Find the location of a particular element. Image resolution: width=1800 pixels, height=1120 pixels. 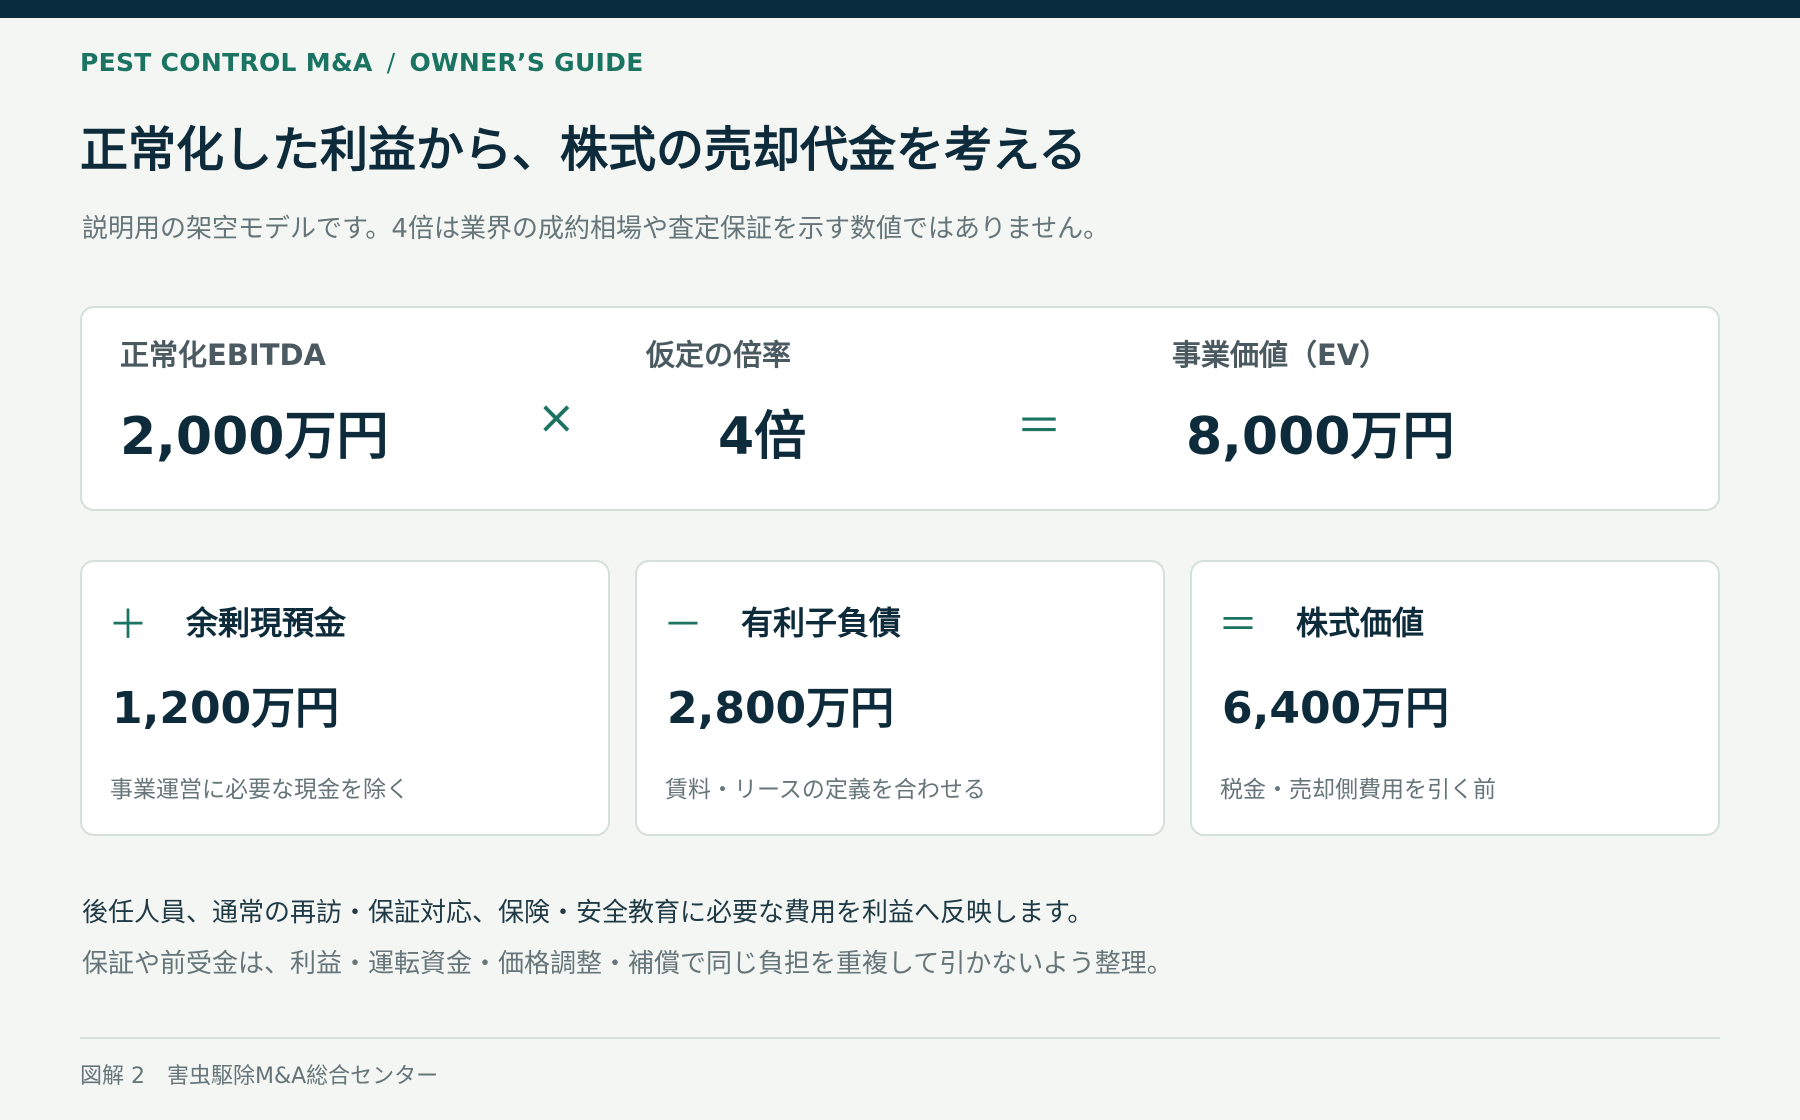

surplus-cash-value: 1,200万円 is located at coordinates (226, 708).